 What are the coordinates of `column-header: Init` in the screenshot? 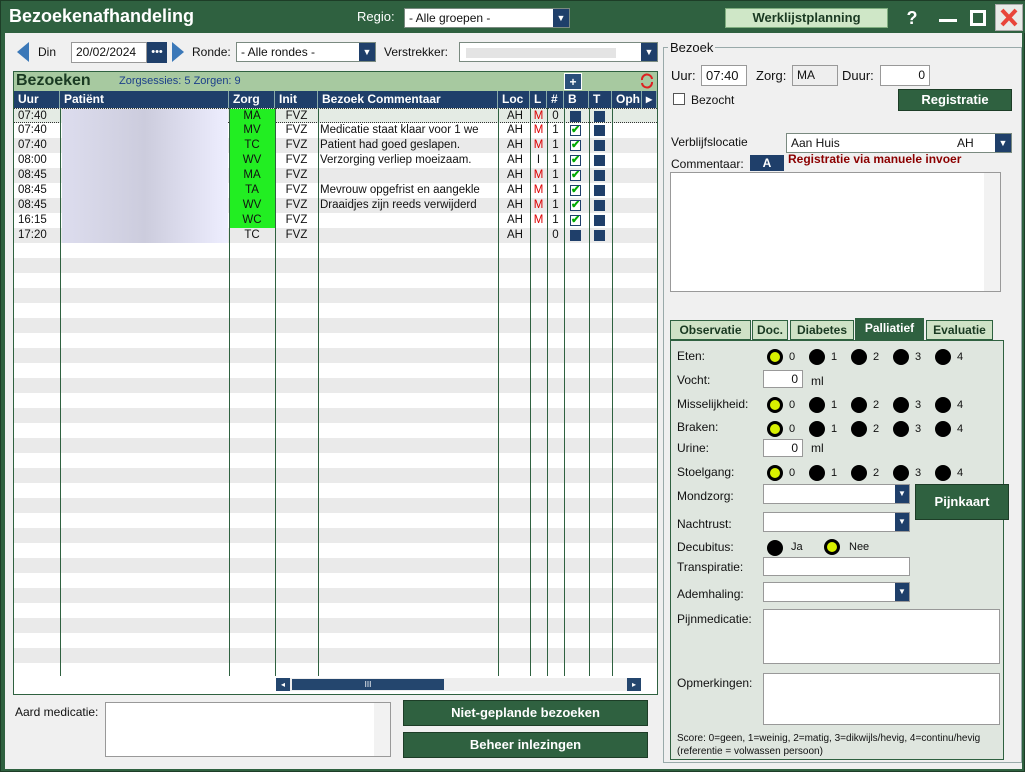 It's located at (296, 99).